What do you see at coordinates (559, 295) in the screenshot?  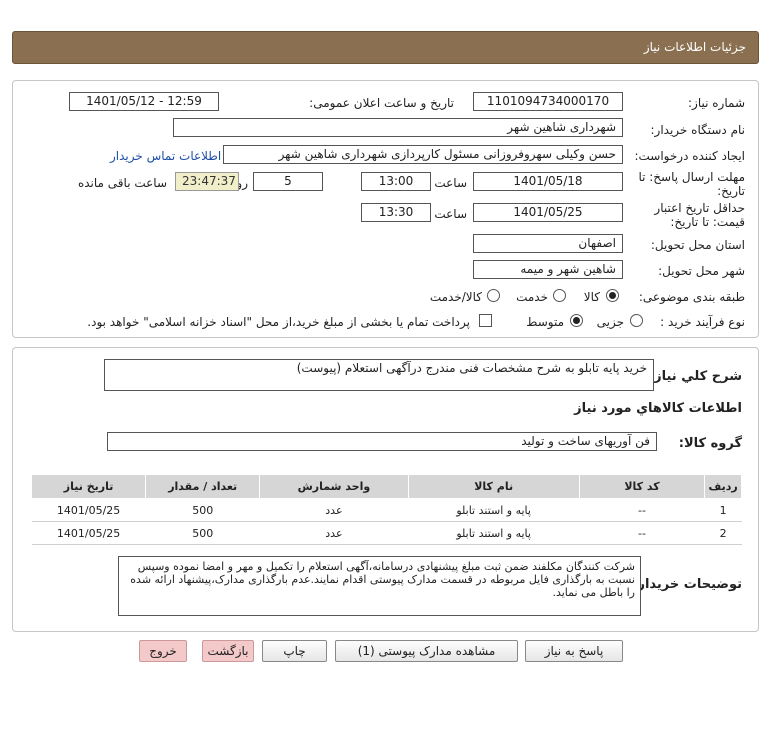 I see `category-radio-service` at bounding box center [559, 295].